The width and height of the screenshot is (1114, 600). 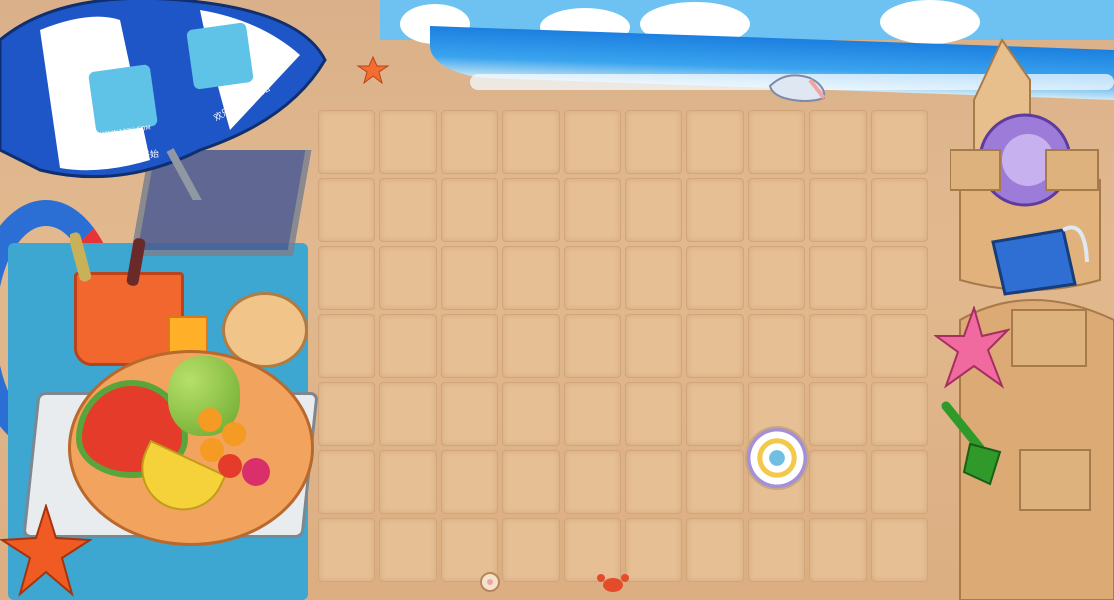 What do you see at coordinates (108, 259) in the screenshot?
I see `bottles-icon` at bounding box center [108, 259].